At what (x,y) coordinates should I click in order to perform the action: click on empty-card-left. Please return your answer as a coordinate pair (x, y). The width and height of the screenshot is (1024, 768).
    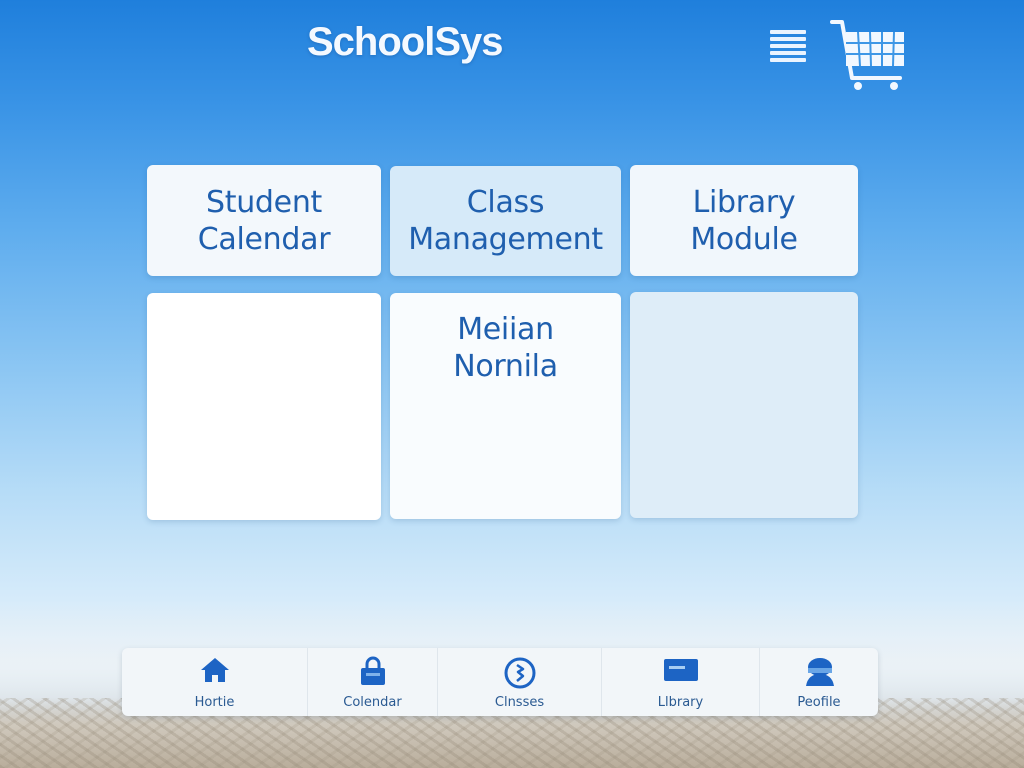
    Looking at the image, I should click on (264, 406).